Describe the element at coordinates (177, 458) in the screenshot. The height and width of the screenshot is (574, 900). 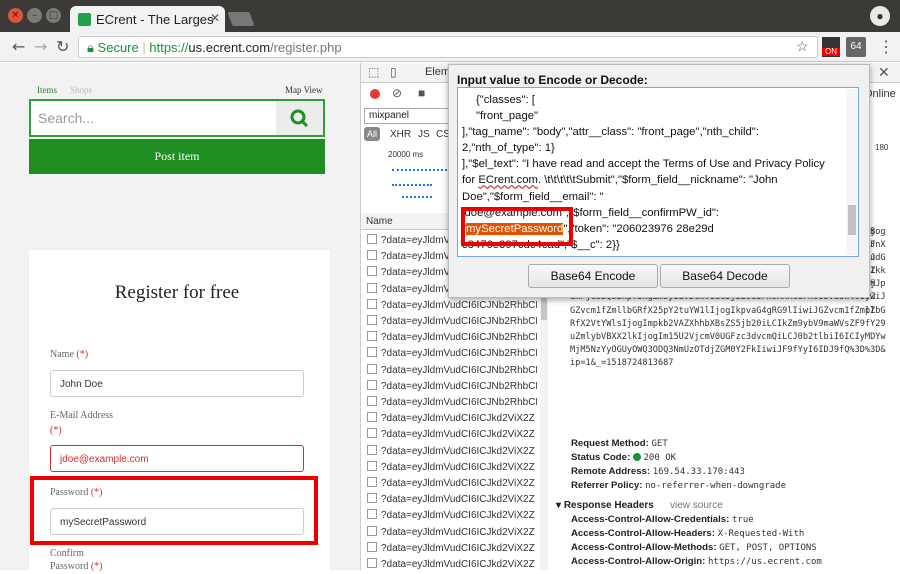
I see `email-field: jdoe@example.com` at that location.